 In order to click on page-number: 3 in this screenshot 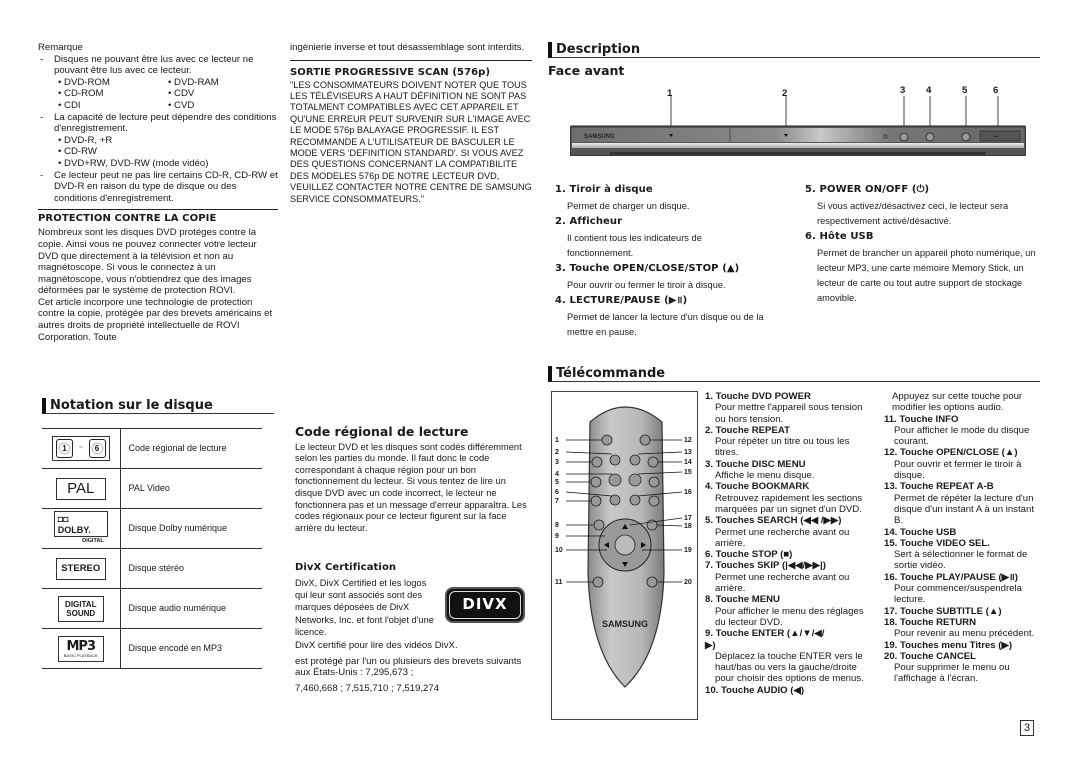, I will do `click(1027, 728)`.